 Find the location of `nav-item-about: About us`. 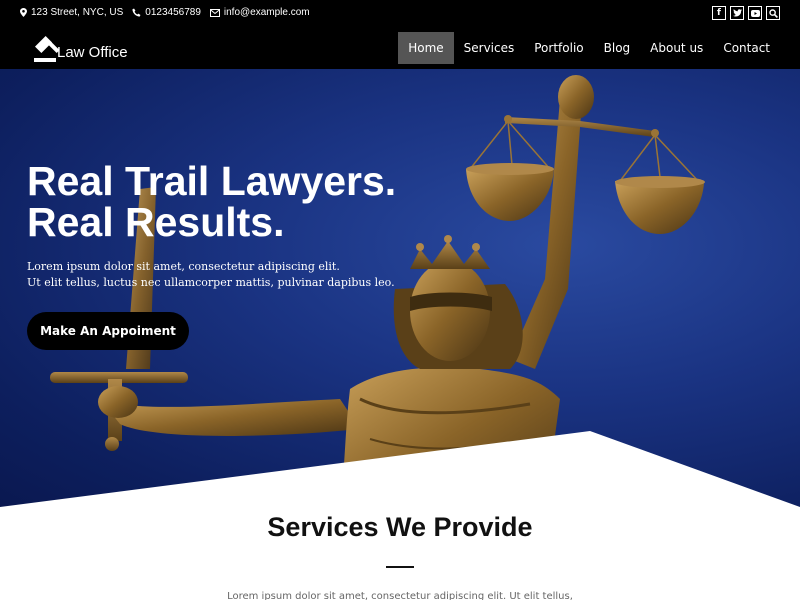

nav-item-about: About us is located at coordinates (676, 48).